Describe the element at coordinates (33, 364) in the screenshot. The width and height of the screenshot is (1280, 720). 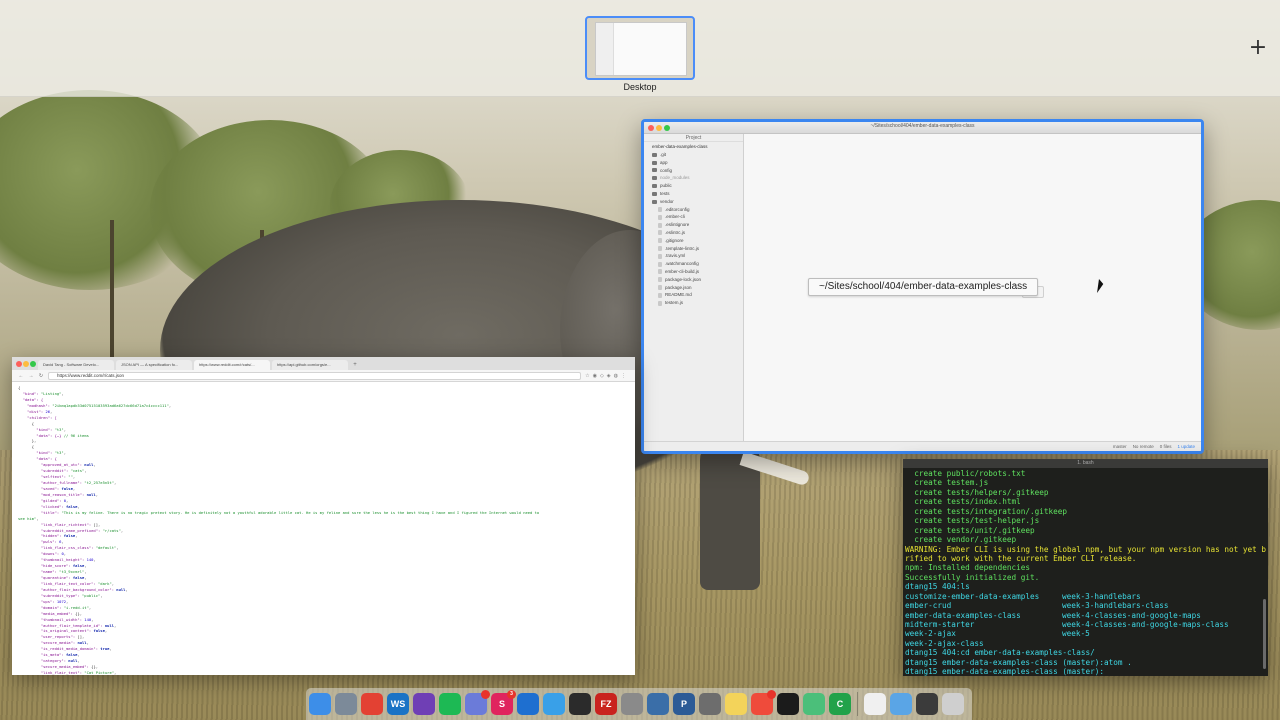
I see `zoom-icon` at that location.